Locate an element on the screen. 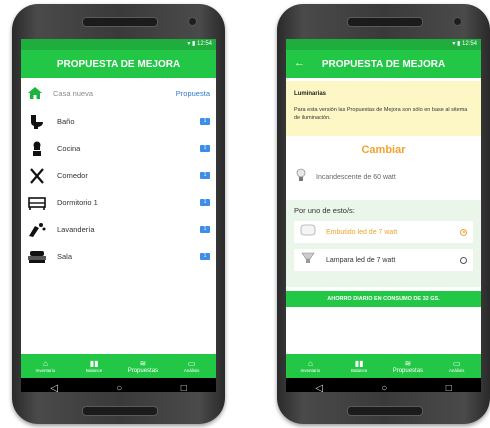 Image resolution: width=490 pixels, height=428 pixels. room-item: Cocina 1 is located at coordinates (118, 148).